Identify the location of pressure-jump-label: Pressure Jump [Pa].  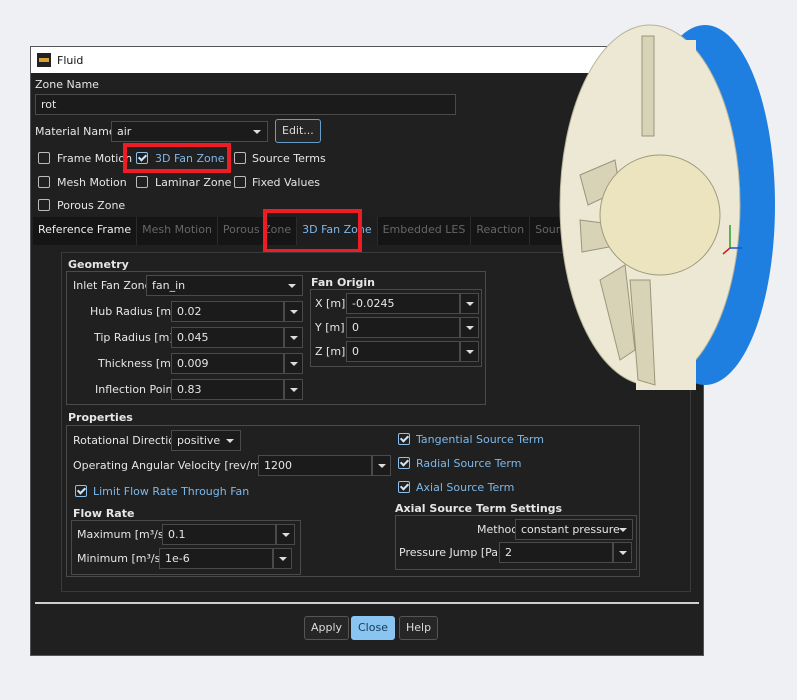
(451, 552).